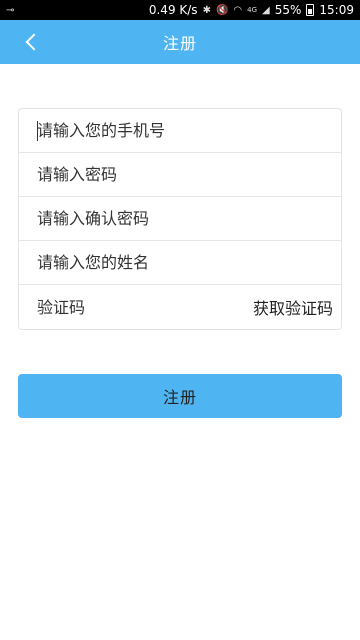  Describe the element at coordinates (34, 42) in the screenshot. I see `chevron-left-icon` at that location.